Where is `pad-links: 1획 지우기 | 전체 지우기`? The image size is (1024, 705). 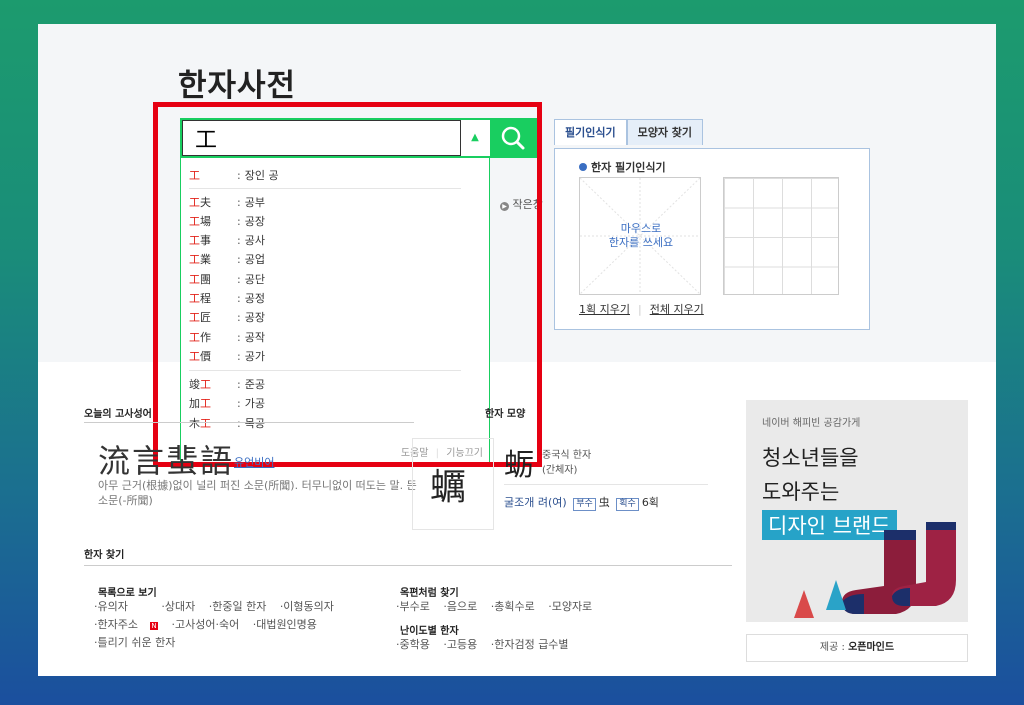 pad-links: 1획 지우기 | 전체 지우기 is located at coordinates (641, 309).